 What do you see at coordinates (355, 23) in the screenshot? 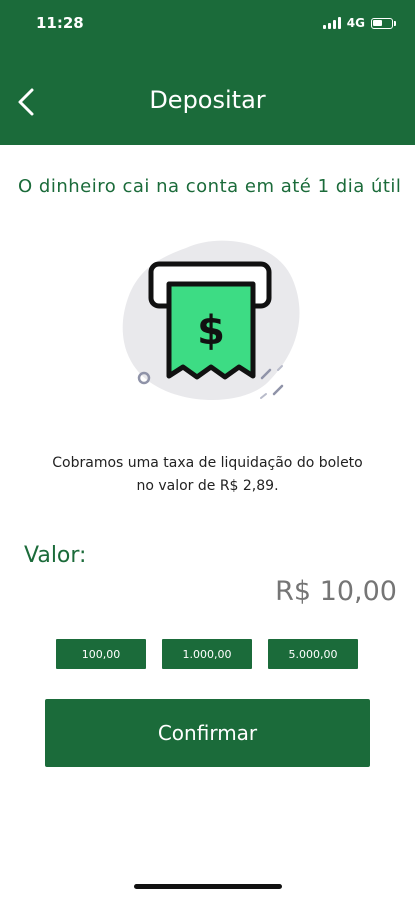
I see `network-type: 4G` at bounding box center [355, 23].